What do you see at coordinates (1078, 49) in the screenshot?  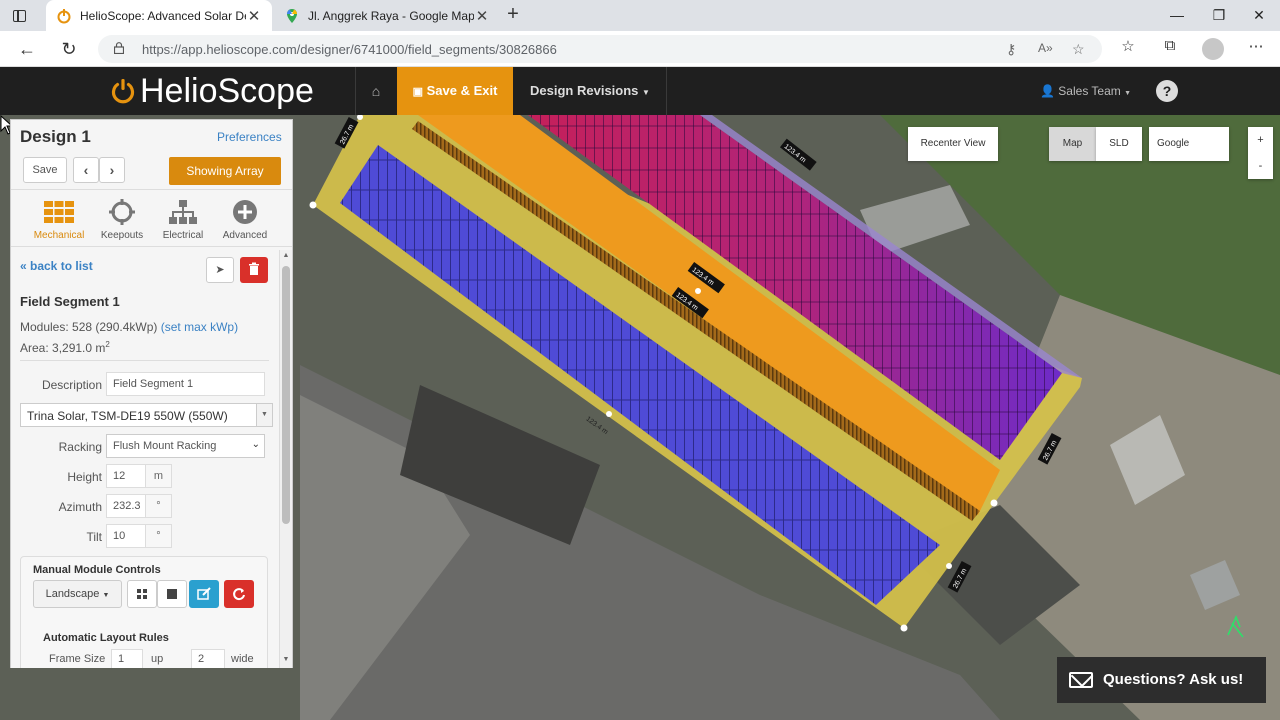 I see `favorite-add-icon: ☆` at bounding box center [1078, 49].